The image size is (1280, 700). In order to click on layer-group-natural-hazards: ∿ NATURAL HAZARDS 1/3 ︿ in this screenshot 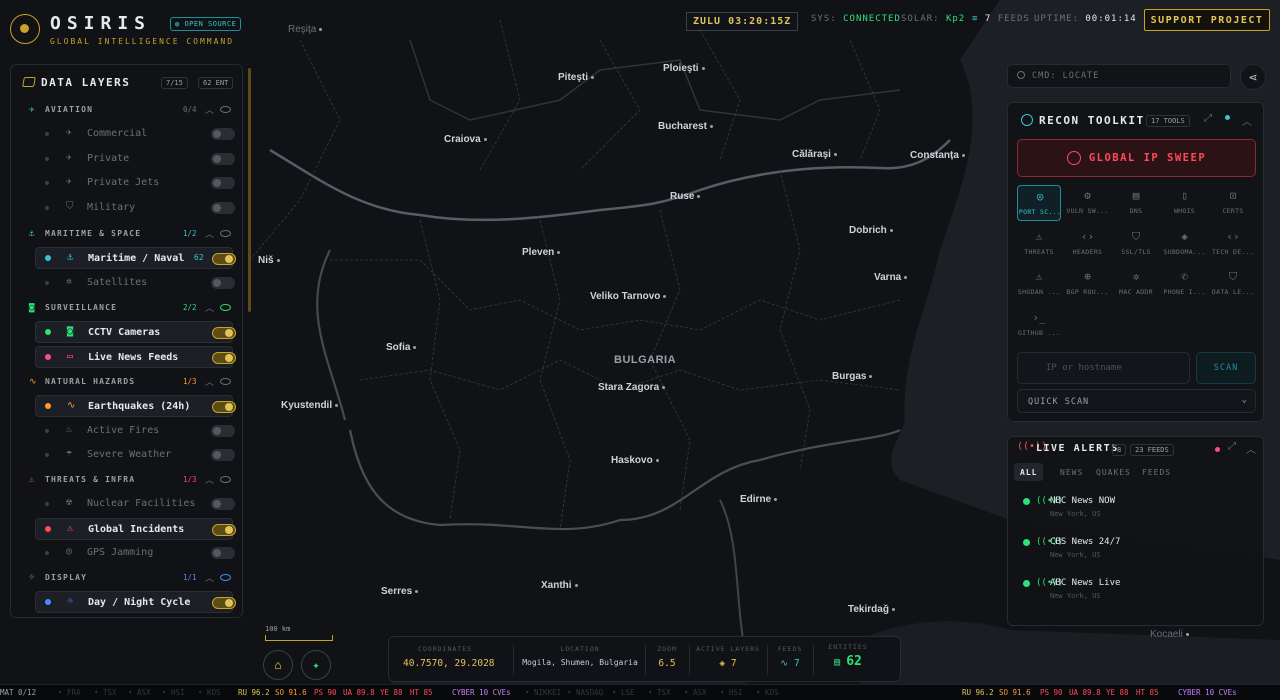, I will do `click(126, 383)`.